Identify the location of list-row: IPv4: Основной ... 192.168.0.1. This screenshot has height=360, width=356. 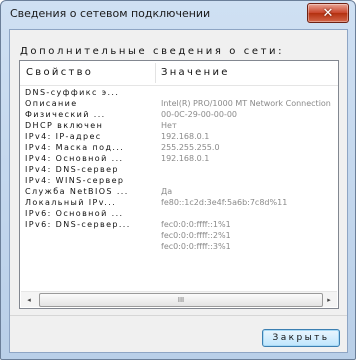
(179, 158).